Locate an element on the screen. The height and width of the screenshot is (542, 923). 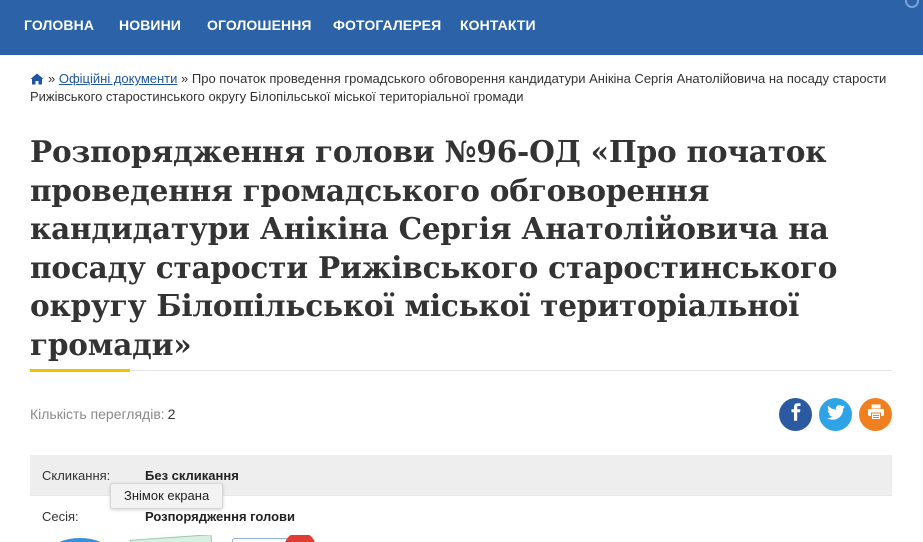
print-button is located at coordinates (875, 414).